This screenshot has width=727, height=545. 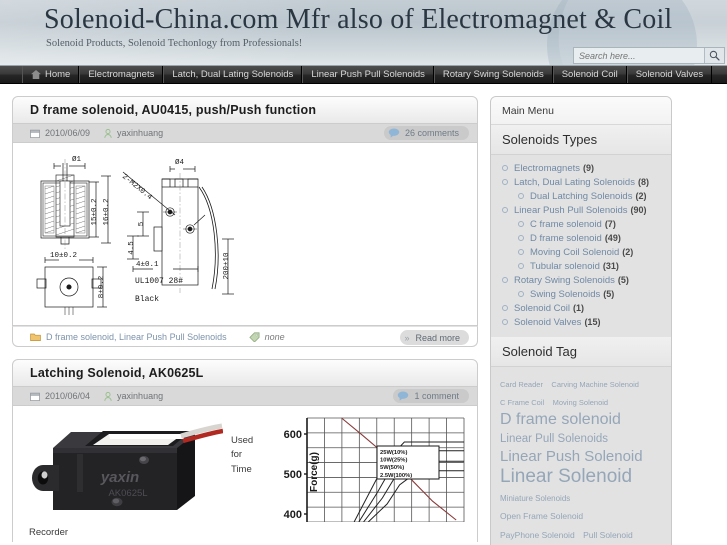 I want to click on sidebar-type-item: Swing Solenoids (5), so click(x=581, y=294).